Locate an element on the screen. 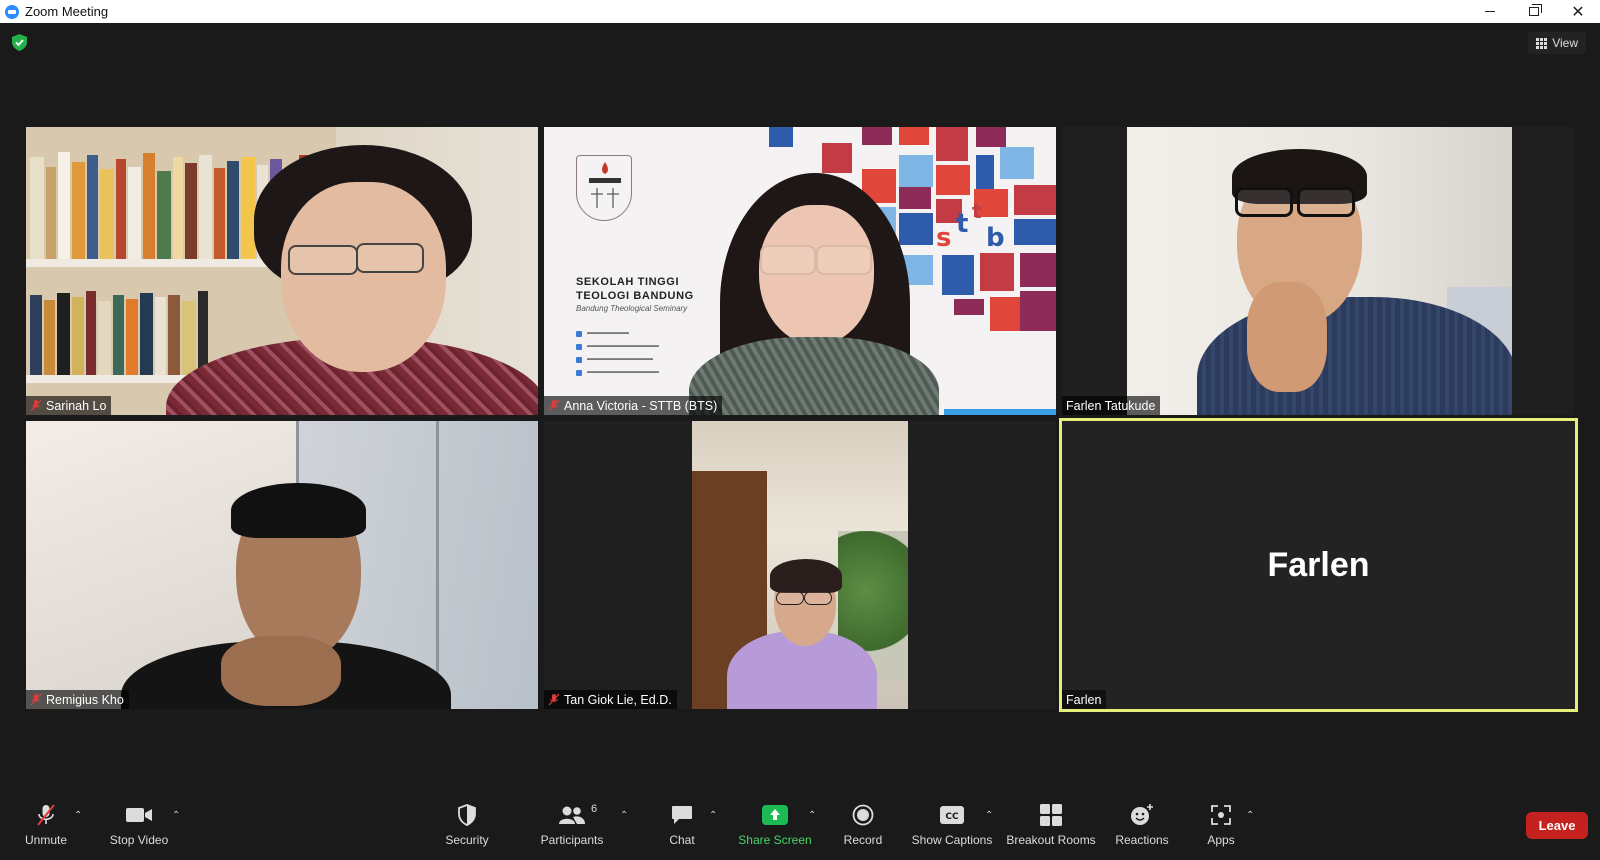 Image resolution: width=1600 pixels, height=860 pixels. participant-name: Anna Victoria - STTB (BTS) is located at coordinates (641, 405).